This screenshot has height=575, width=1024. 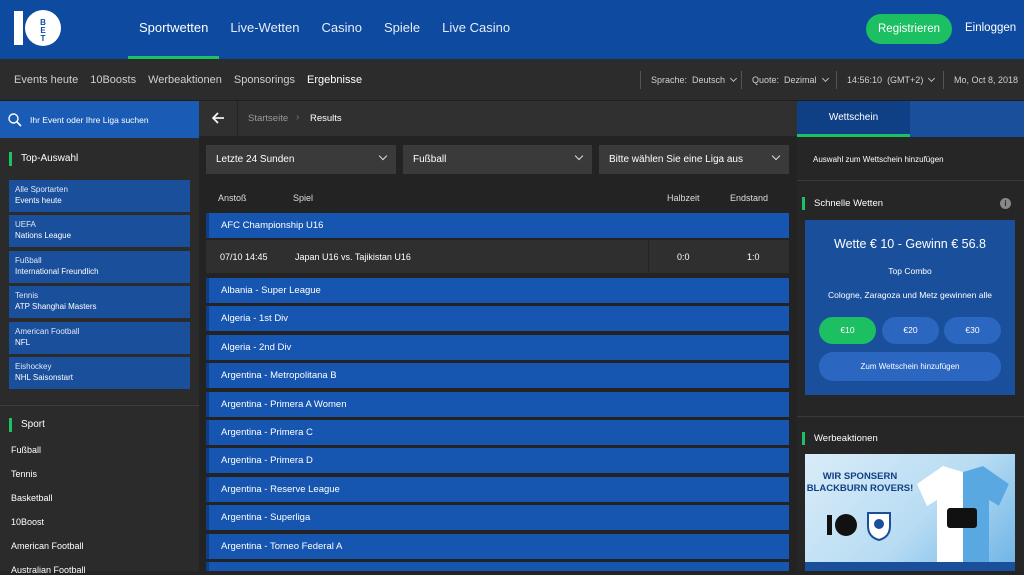 I want to click on promo-banner: WIR SPONSERN BLACKBURN ROVERS!, so click(x=910, y=512).